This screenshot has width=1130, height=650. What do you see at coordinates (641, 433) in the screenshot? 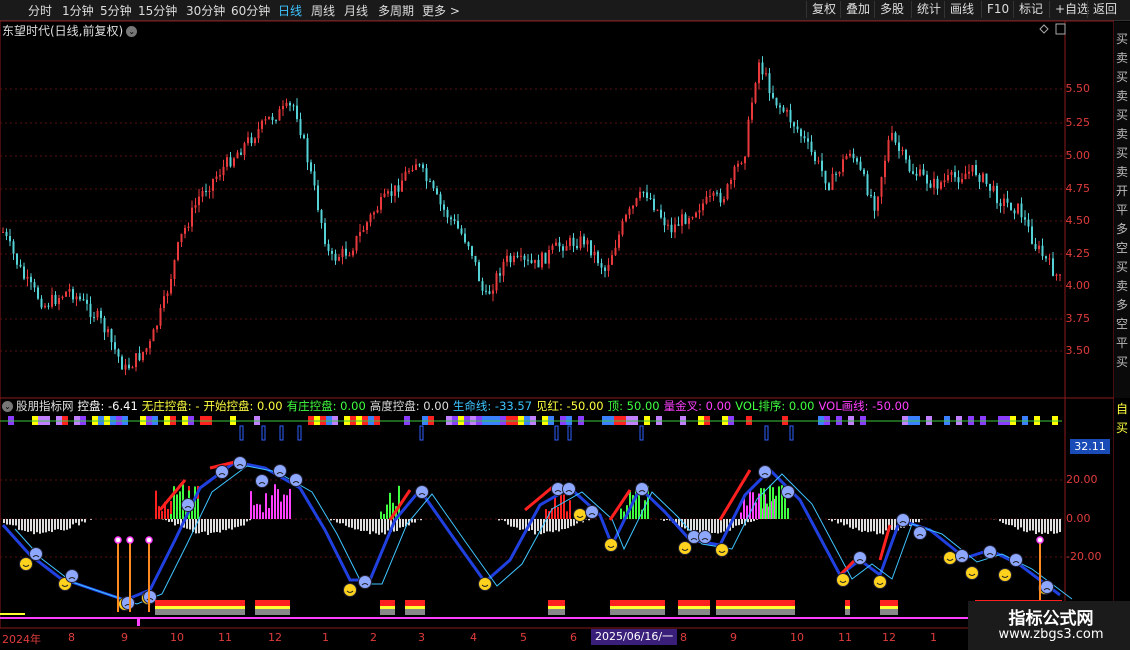
I see `strip-marker` at bounding box center [641, 433].